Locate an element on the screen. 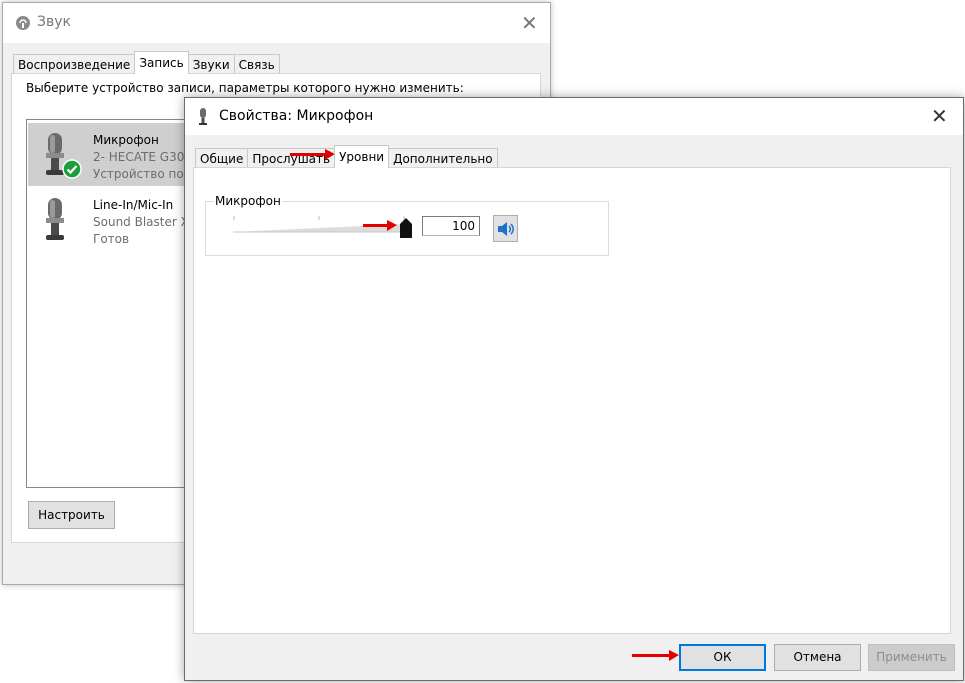 This screenshot has width=965, height=683. tab-playback: Воспроизведение is located at coordinates (74, 64).